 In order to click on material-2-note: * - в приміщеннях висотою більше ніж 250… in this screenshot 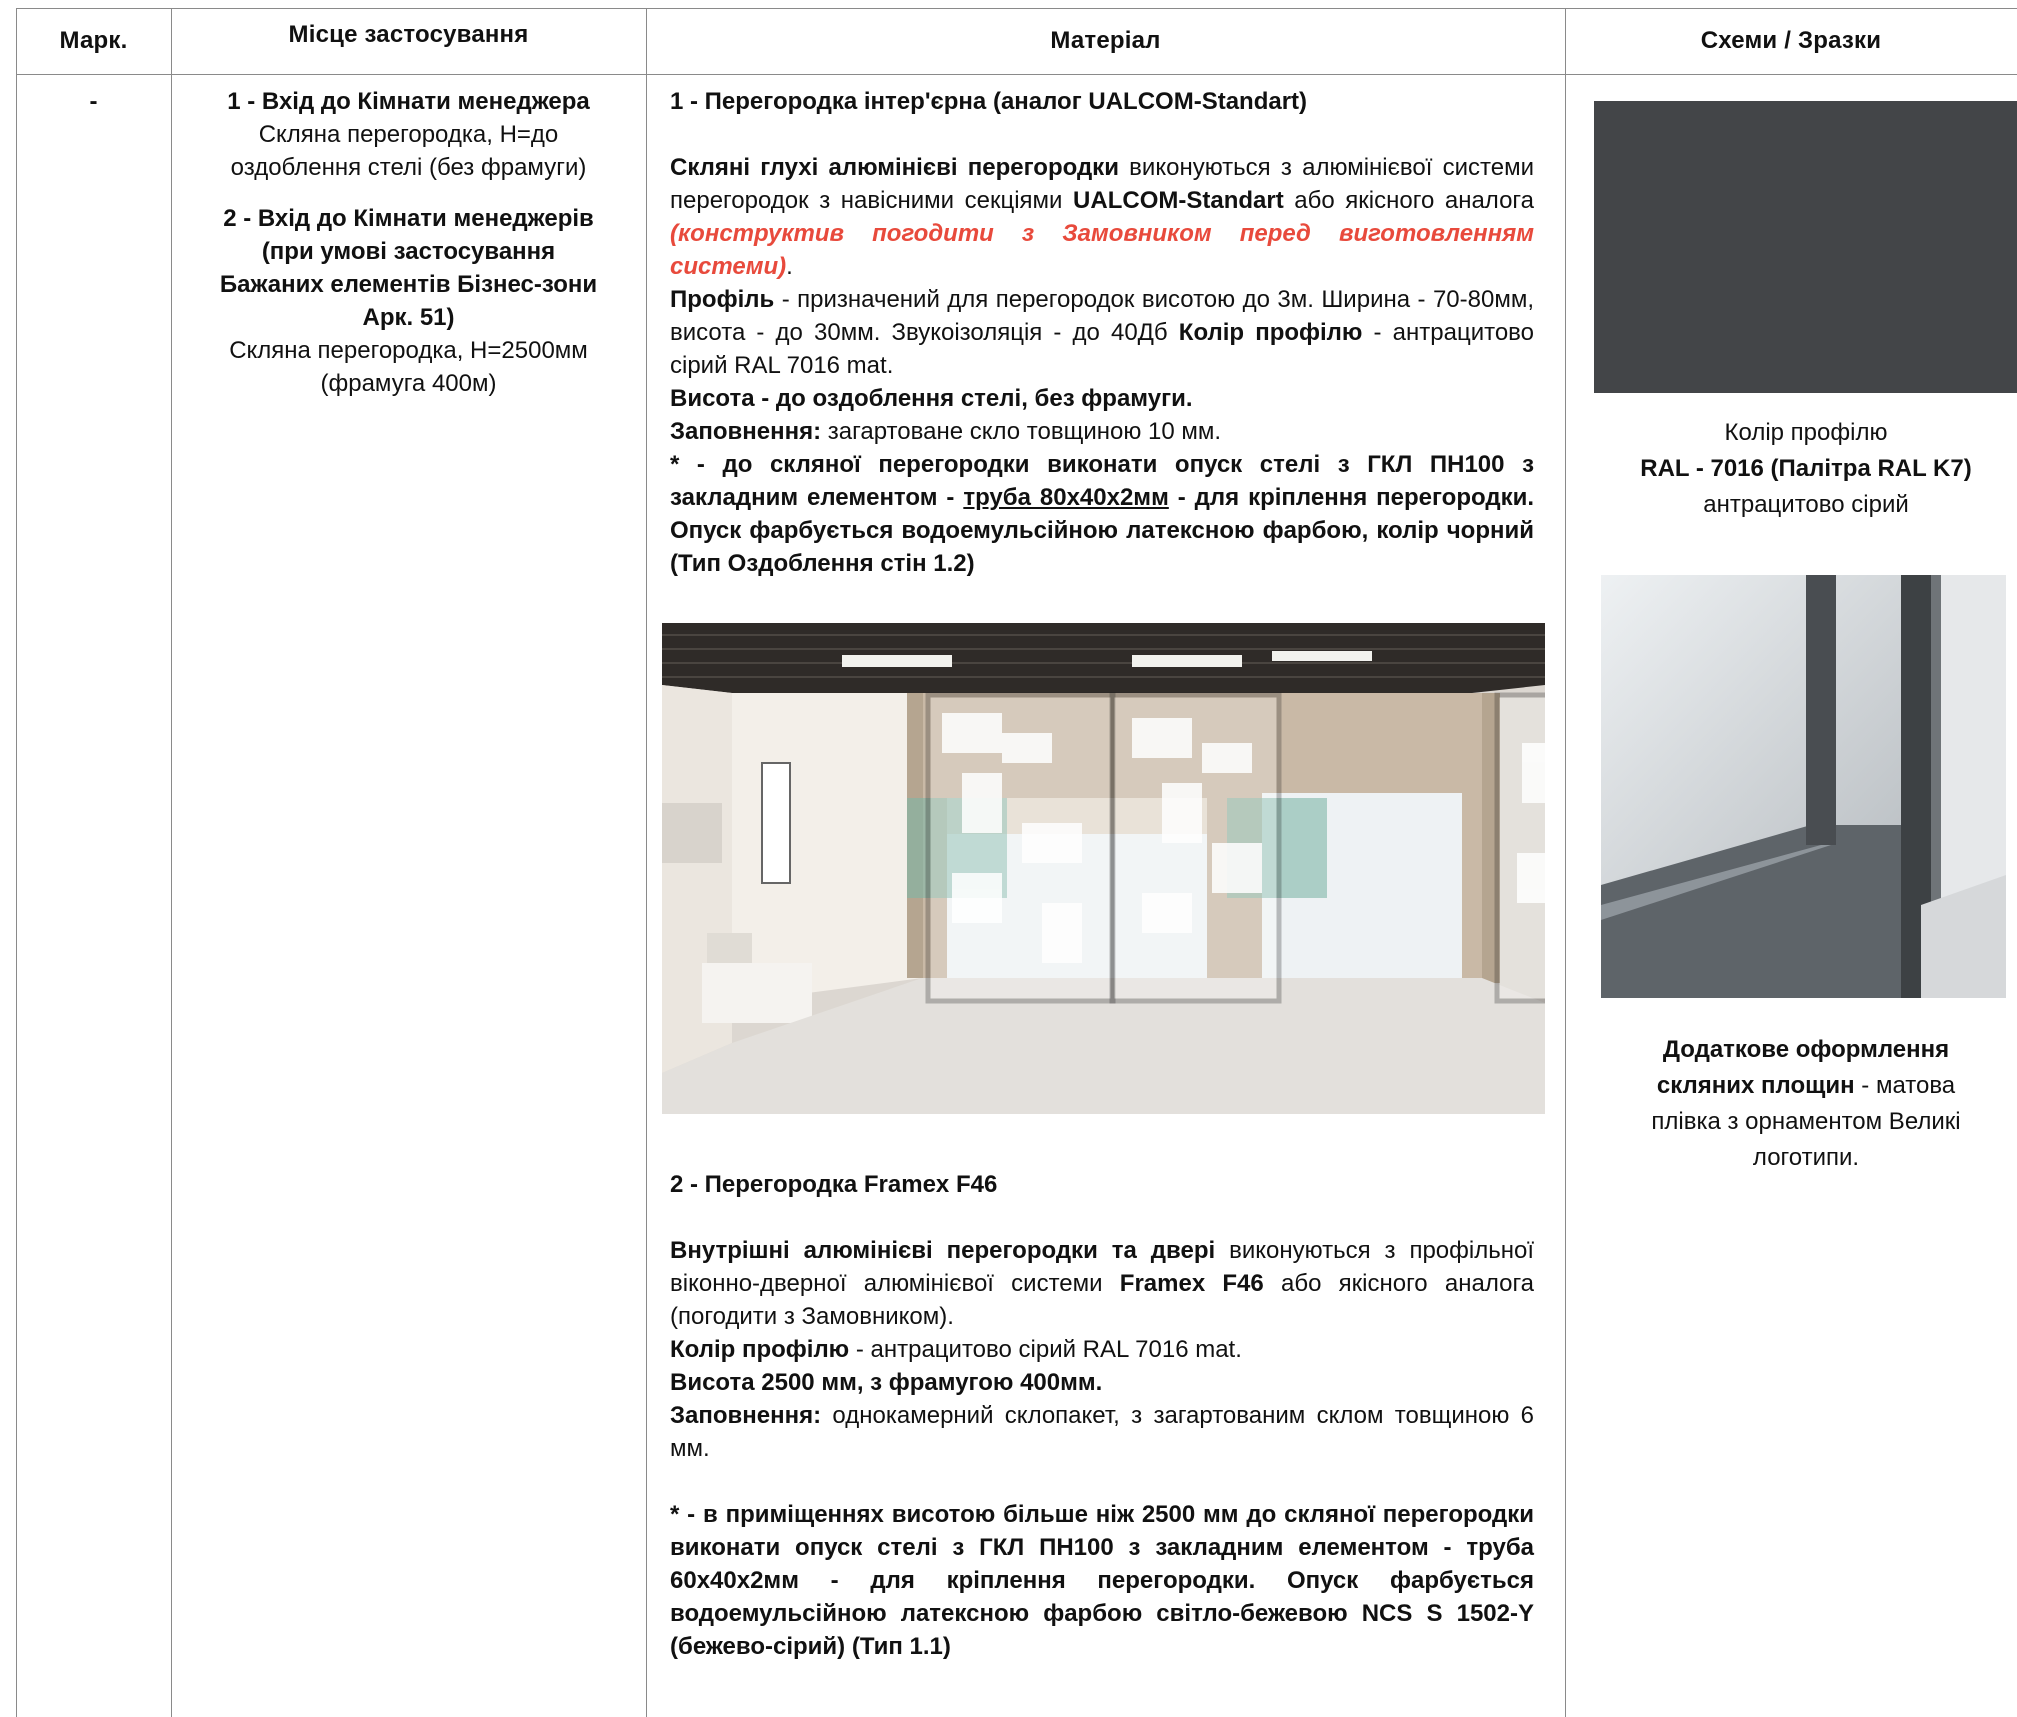, I will do `click(1102, 1580)`.